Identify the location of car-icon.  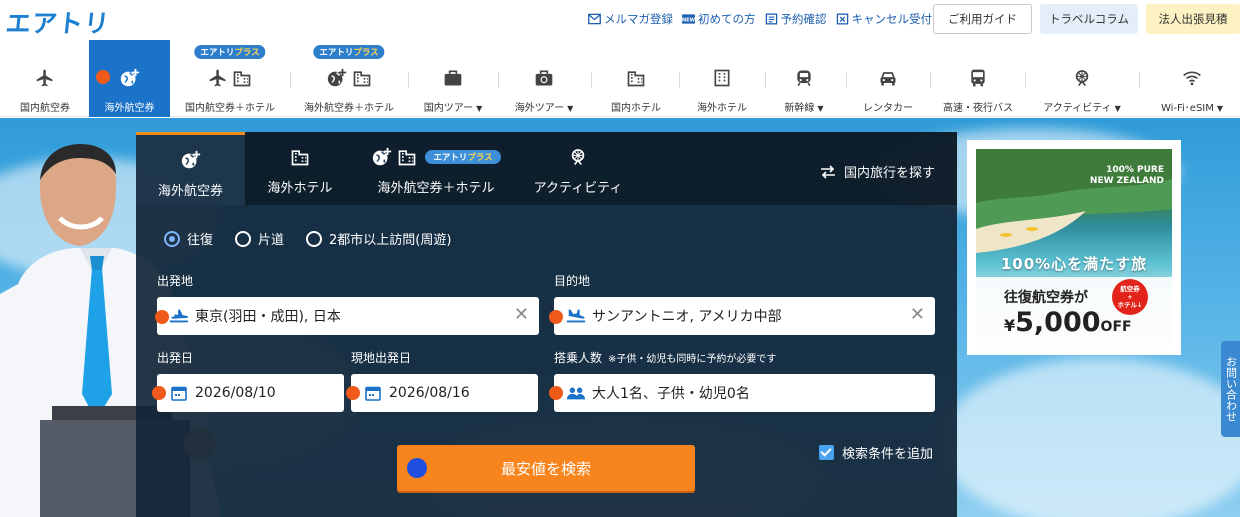
(888, 79).